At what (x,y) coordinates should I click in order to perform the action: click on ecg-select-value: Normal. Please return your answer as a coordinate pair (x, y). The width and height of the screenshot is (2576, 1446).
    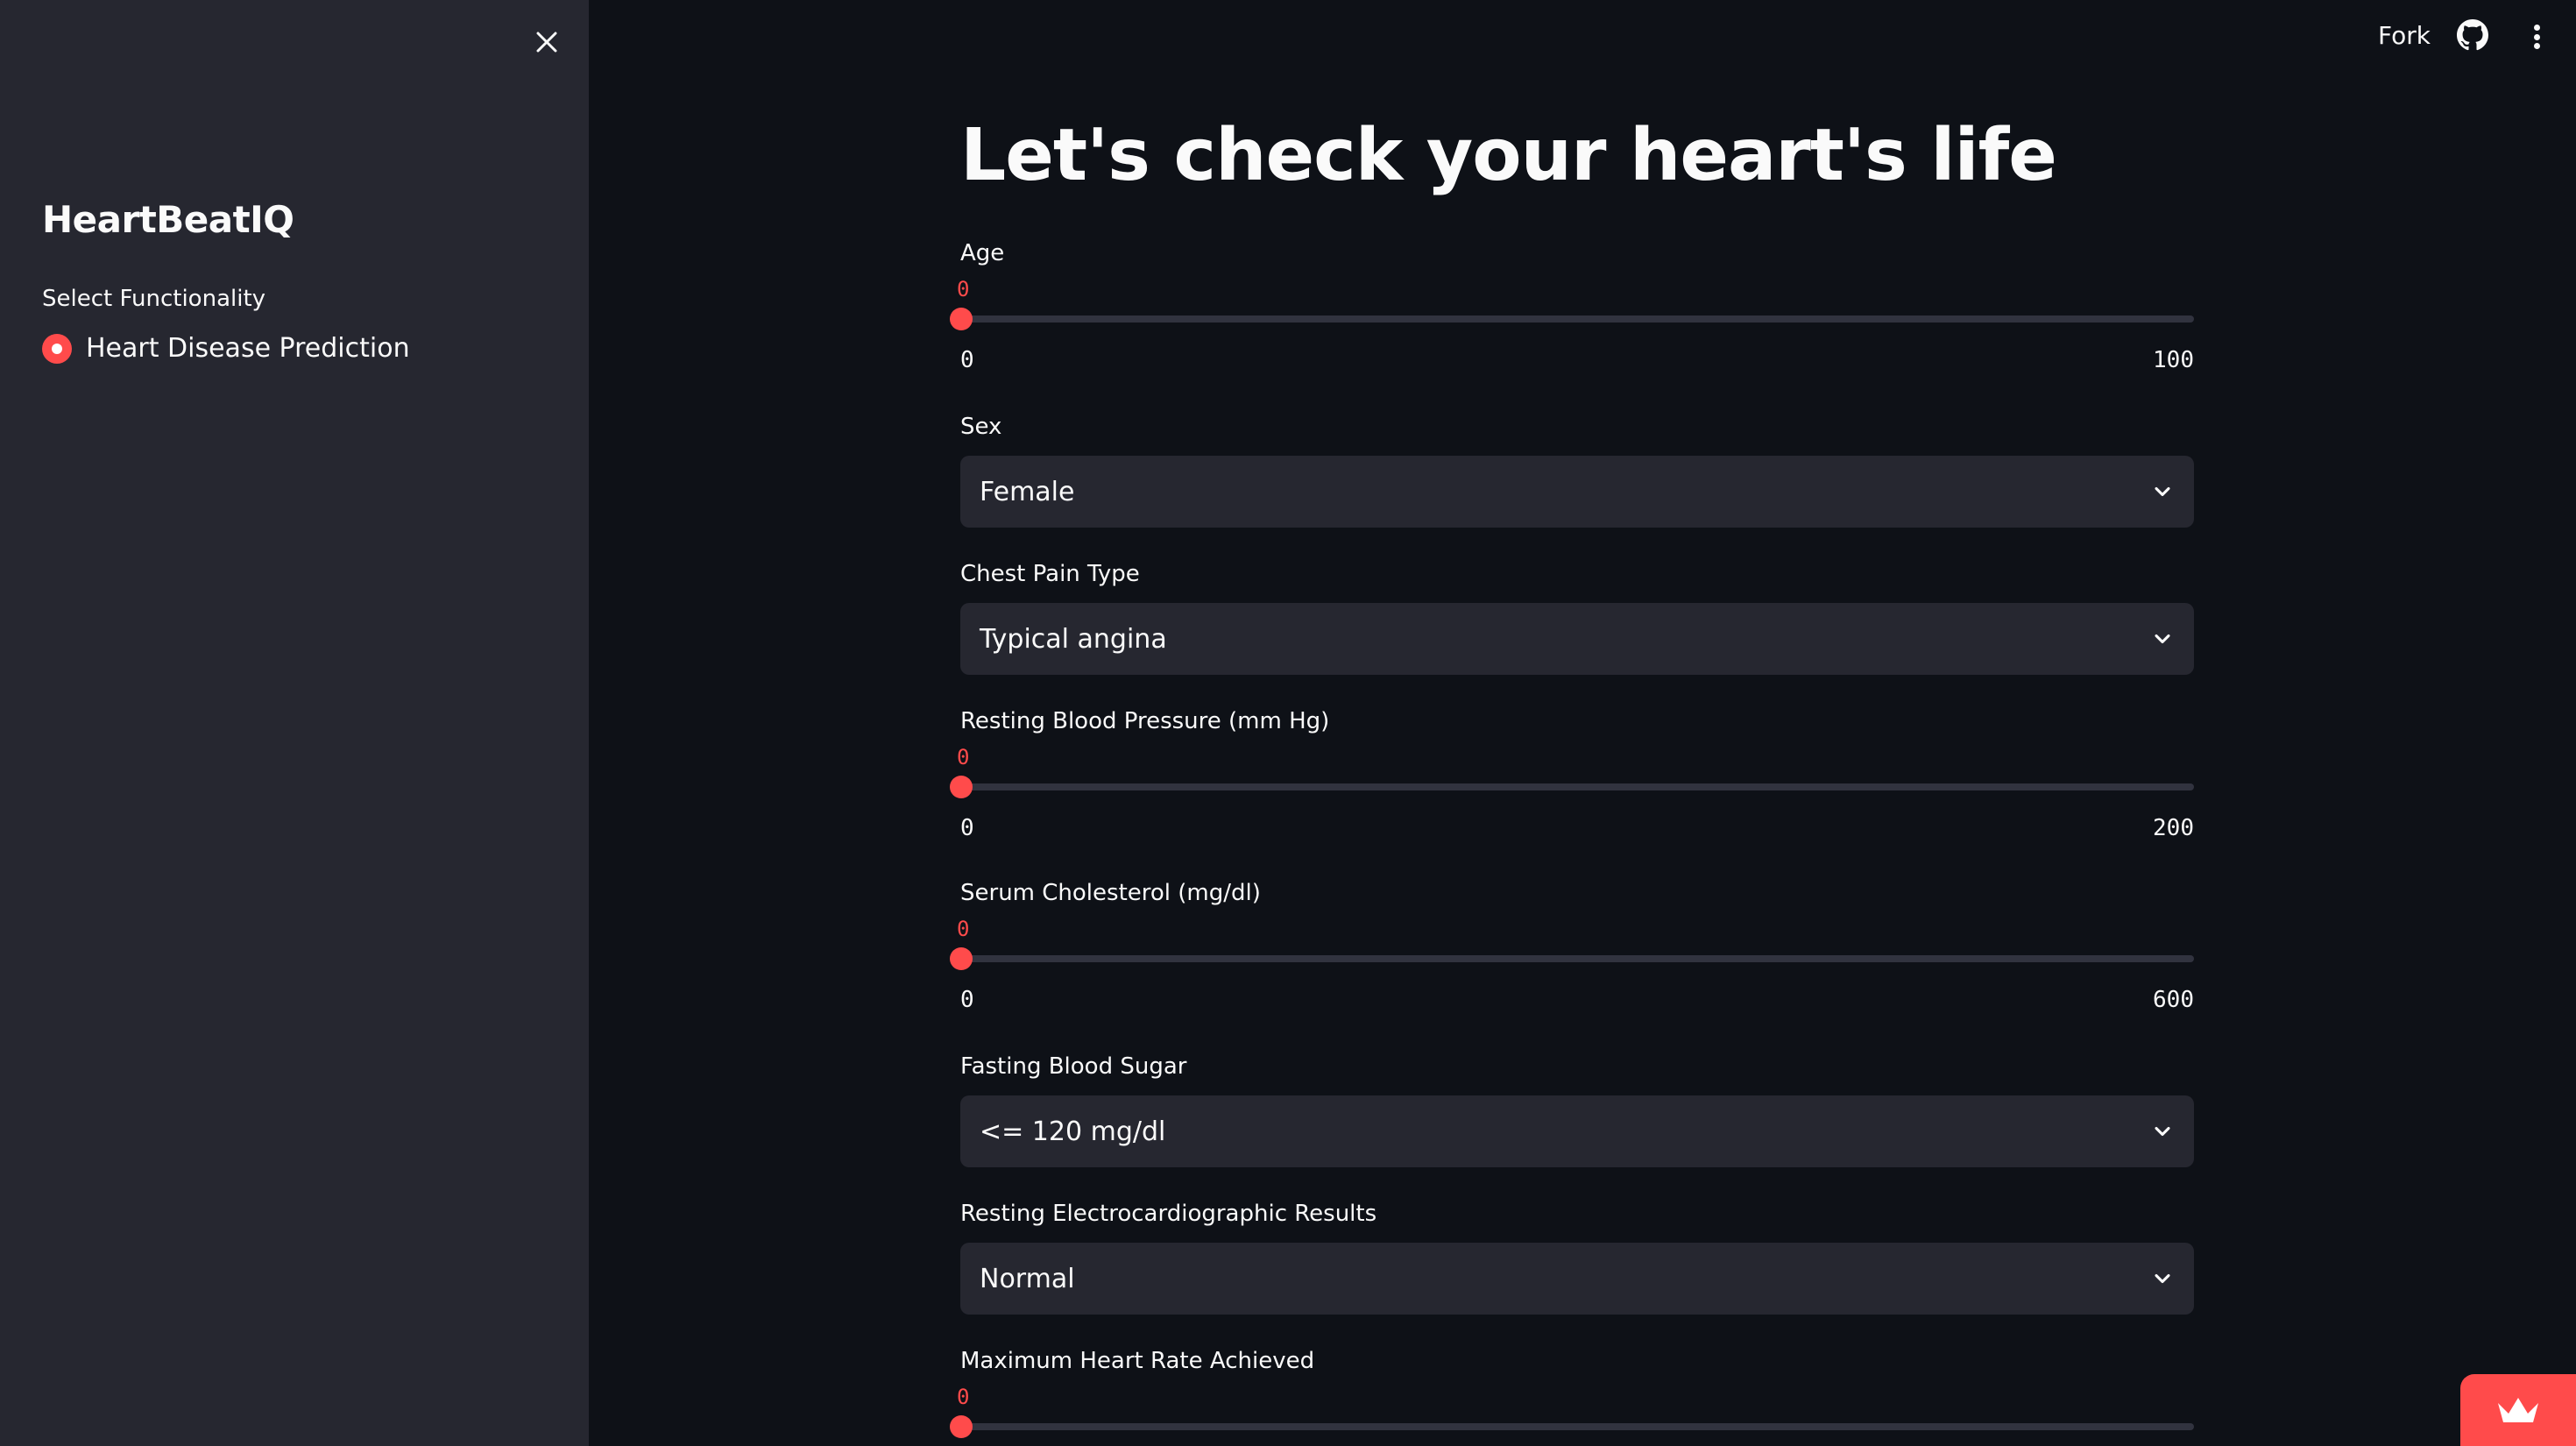
    Looking at the image, I should click on (1027, 1278).